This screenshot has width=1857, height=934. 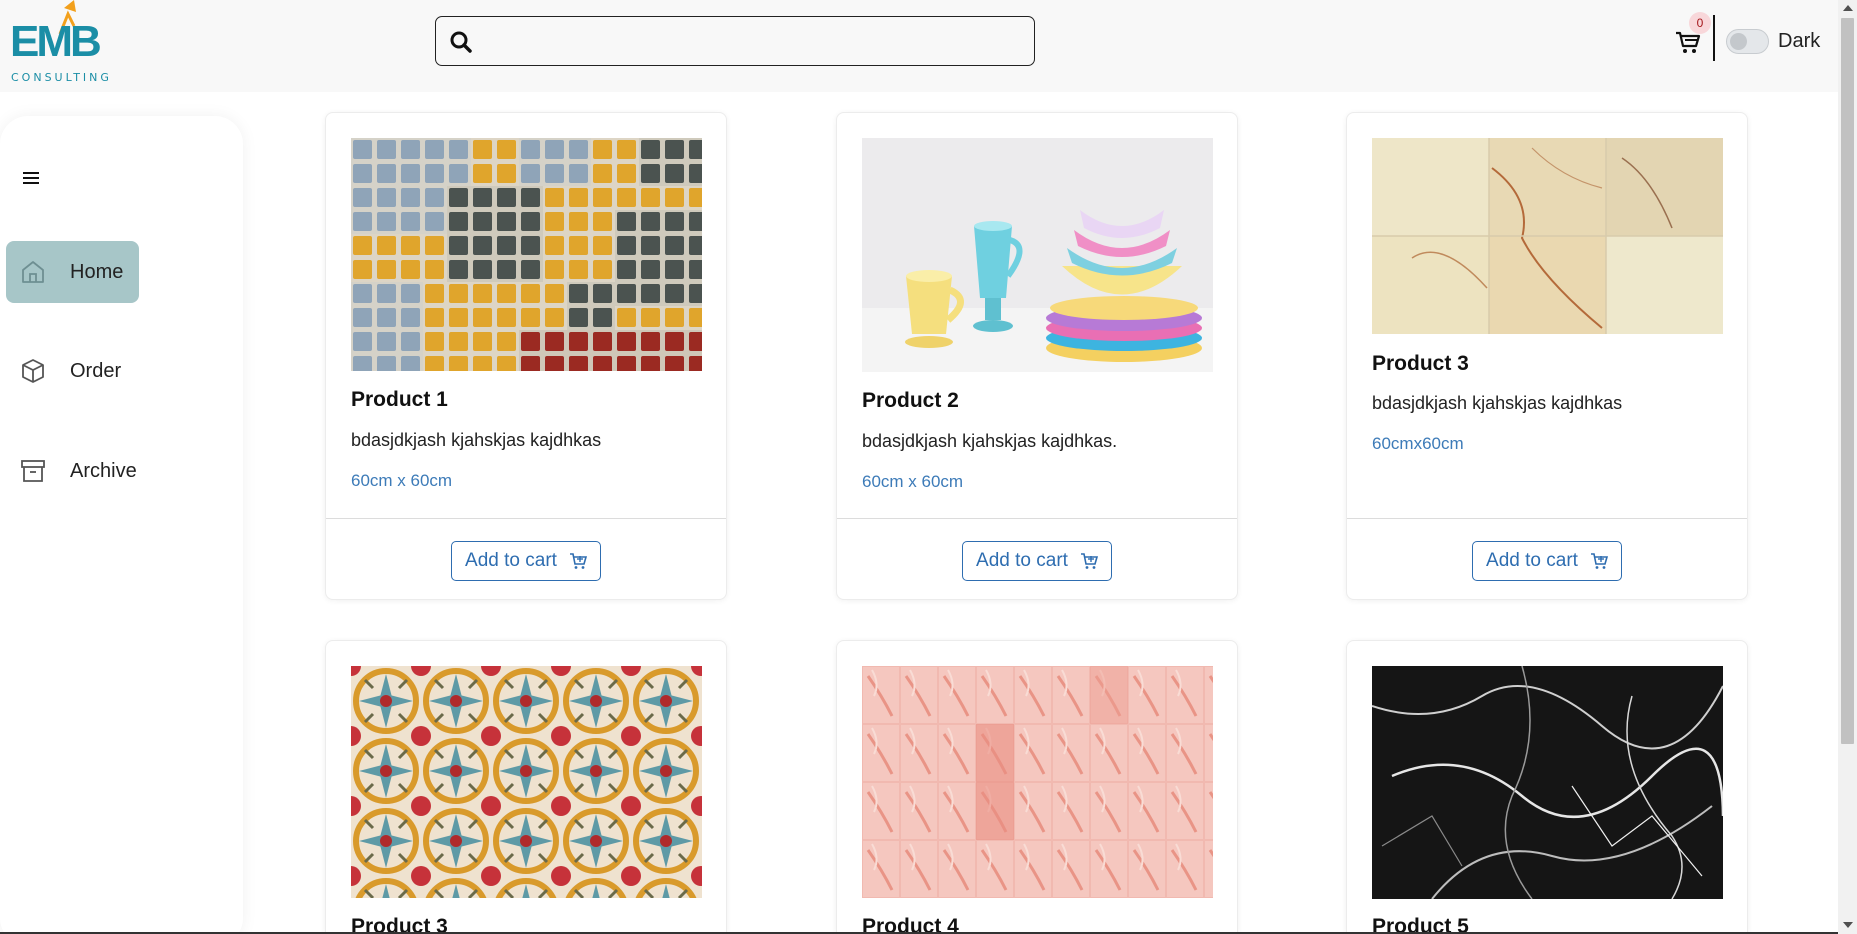 I want to click on product-card: Product 3, so click(x=526, y=787).